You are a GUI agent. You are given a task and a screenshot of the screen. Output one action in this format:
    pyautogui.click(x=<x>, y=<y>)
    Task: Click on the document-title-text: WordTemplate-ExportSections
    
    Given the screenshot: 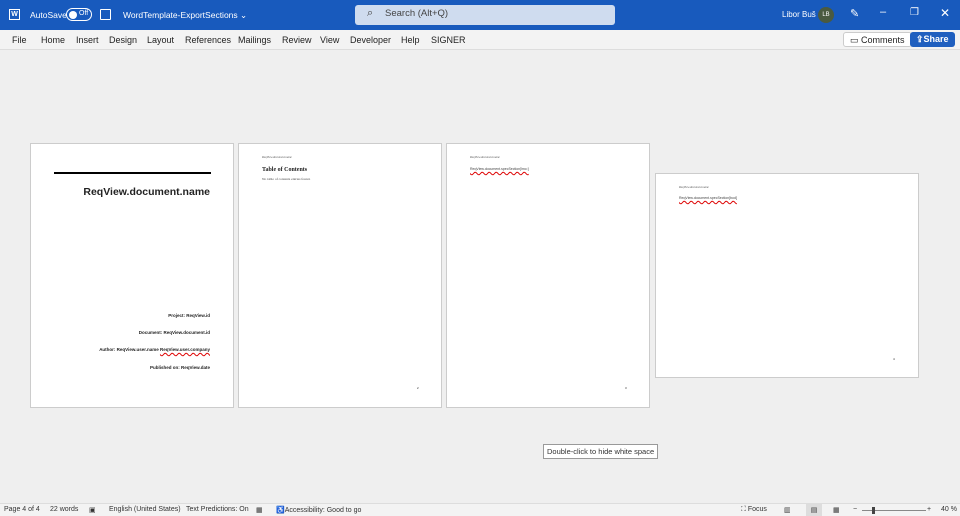 What is the action you would take?
    pyautogui.click(x=180, y=15)
    